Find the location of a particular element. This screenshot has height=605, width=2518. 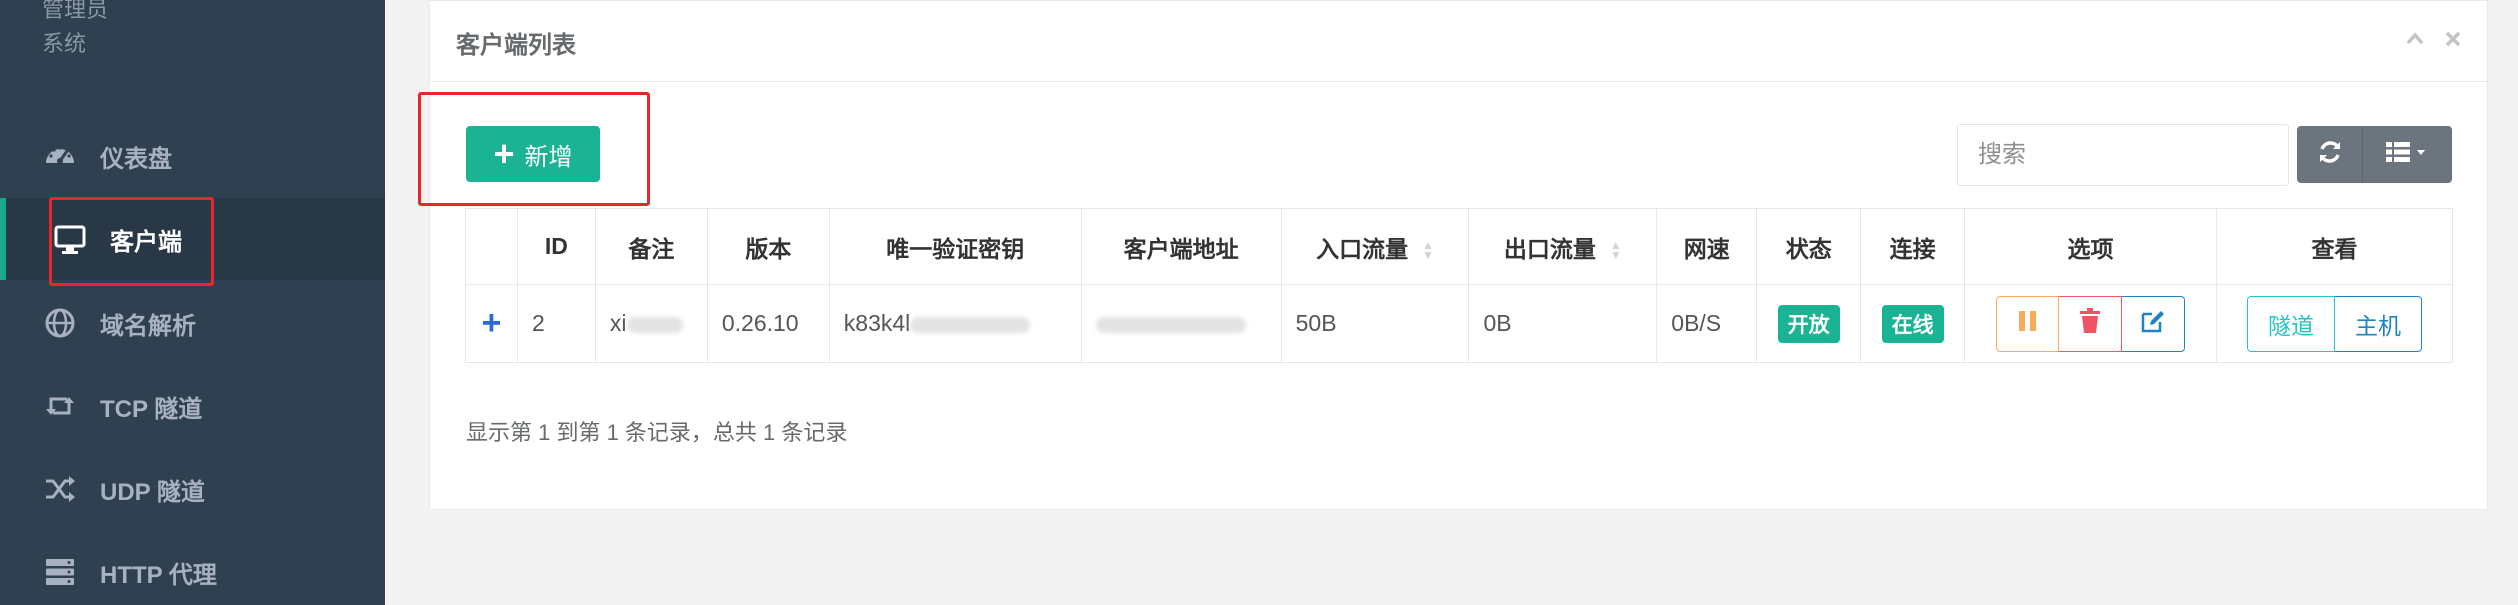

sidebar-item-tcp-tunnel: TCP 隧道 is located at coordinates (192, 406).